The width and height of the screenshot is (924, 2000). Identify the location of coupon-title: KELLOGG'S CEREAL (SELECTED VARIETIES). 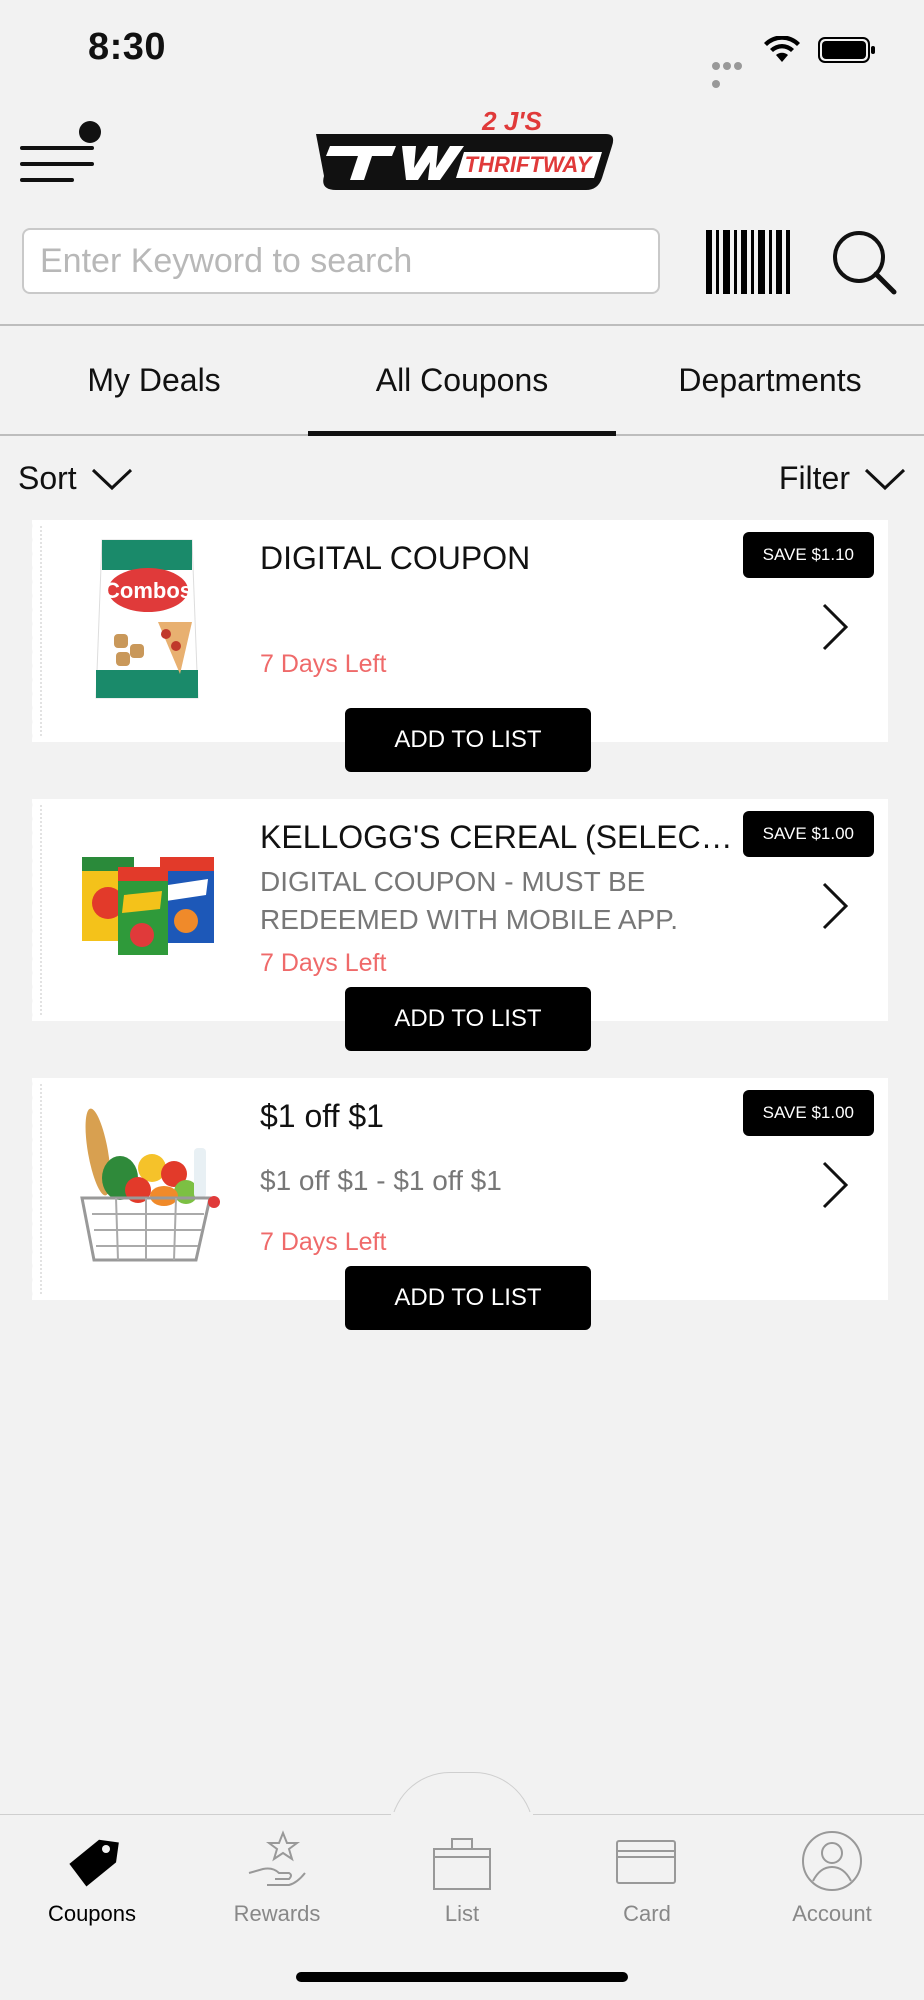
(498, 837).